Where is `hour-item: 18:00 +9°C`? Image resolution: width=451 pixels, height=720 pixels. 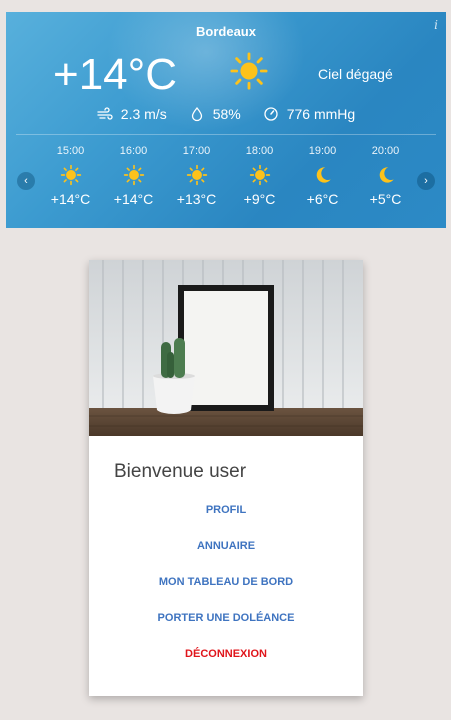
hour-item: 18:00 +9°C is located at coordinates (259, 176).